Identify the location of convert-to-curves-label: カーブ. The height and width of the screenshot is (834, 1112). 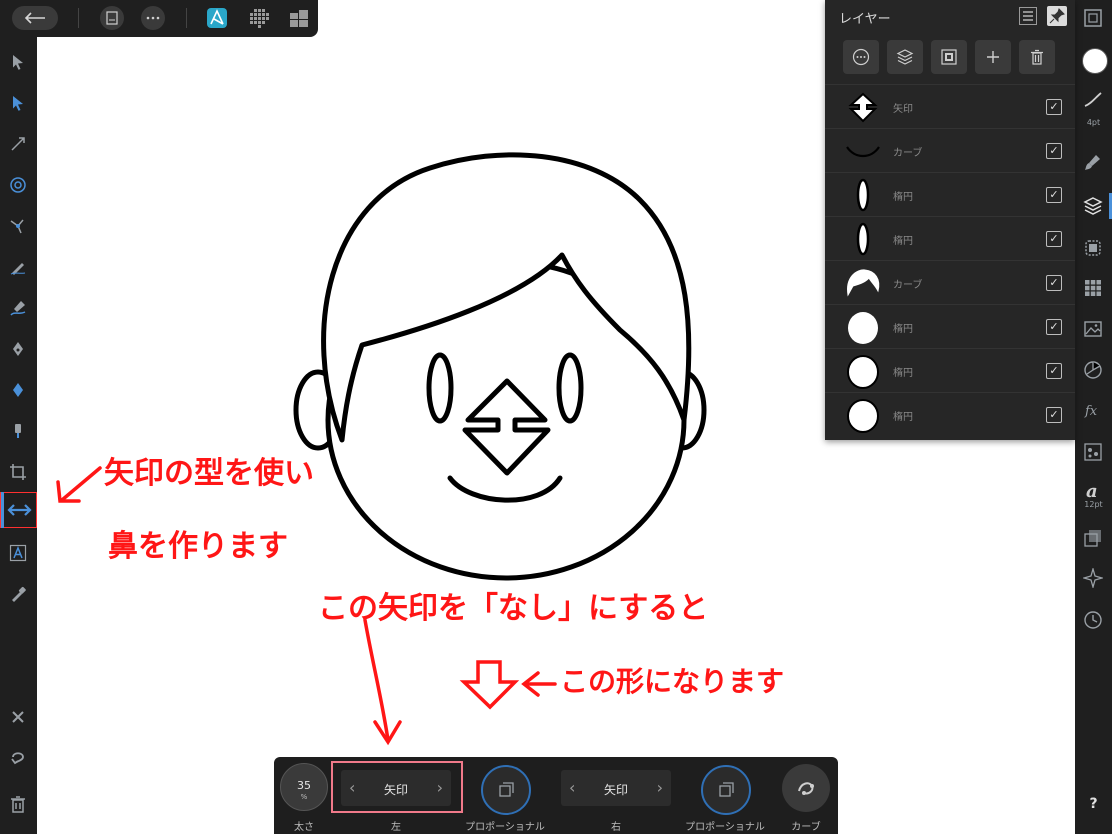
(806, 827).